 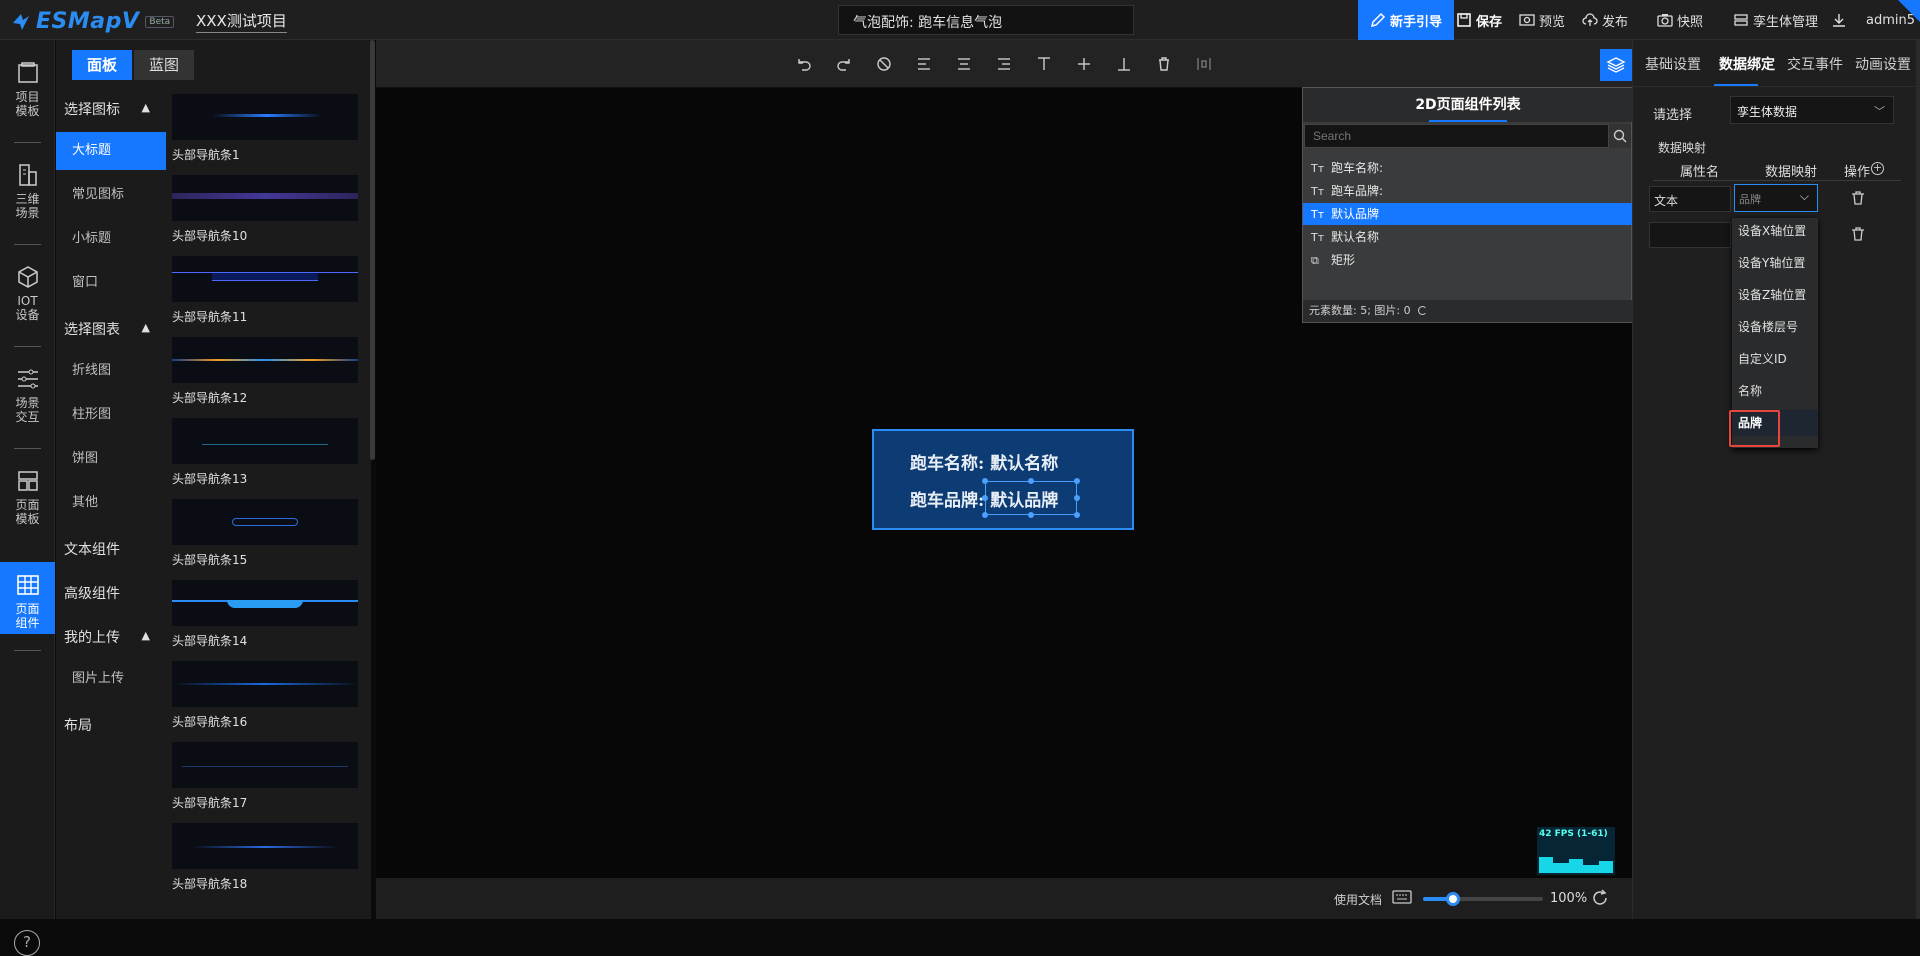 What do you see at coordinates (102, 65) in the screenshot?
I see `tab-panel: 面板` at bounding box center [102, 65].